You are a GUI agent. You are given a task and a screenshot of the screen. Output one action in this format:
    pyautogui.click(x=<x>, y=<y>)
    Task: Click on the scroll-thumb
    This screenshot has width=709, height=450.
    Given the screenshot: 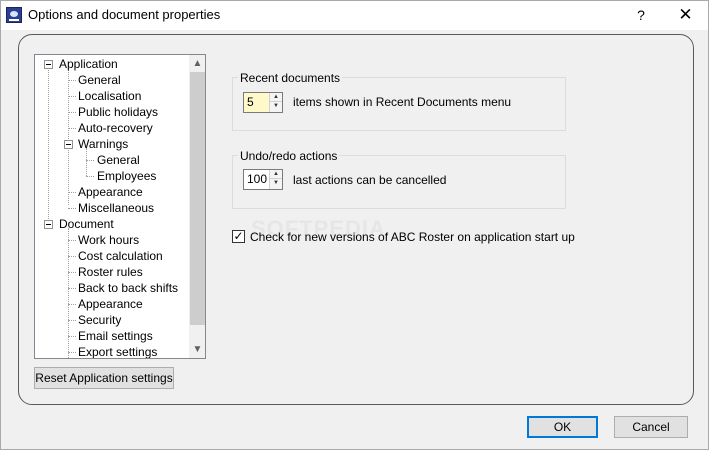 What is the action you would take?
    pyautogui.click(x=197, y=198)
    